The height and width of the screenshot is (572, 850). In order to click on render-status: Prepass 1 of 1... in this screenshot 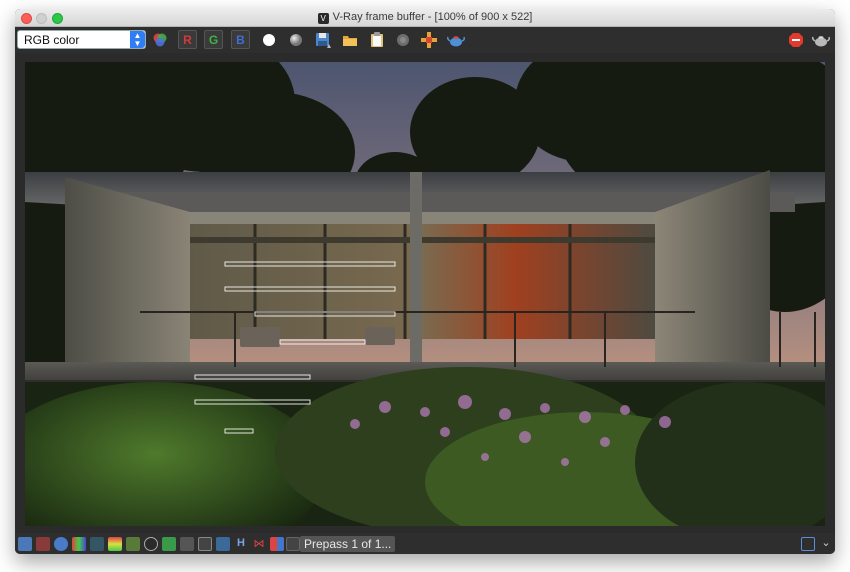, I will do `click(348, 544)`.